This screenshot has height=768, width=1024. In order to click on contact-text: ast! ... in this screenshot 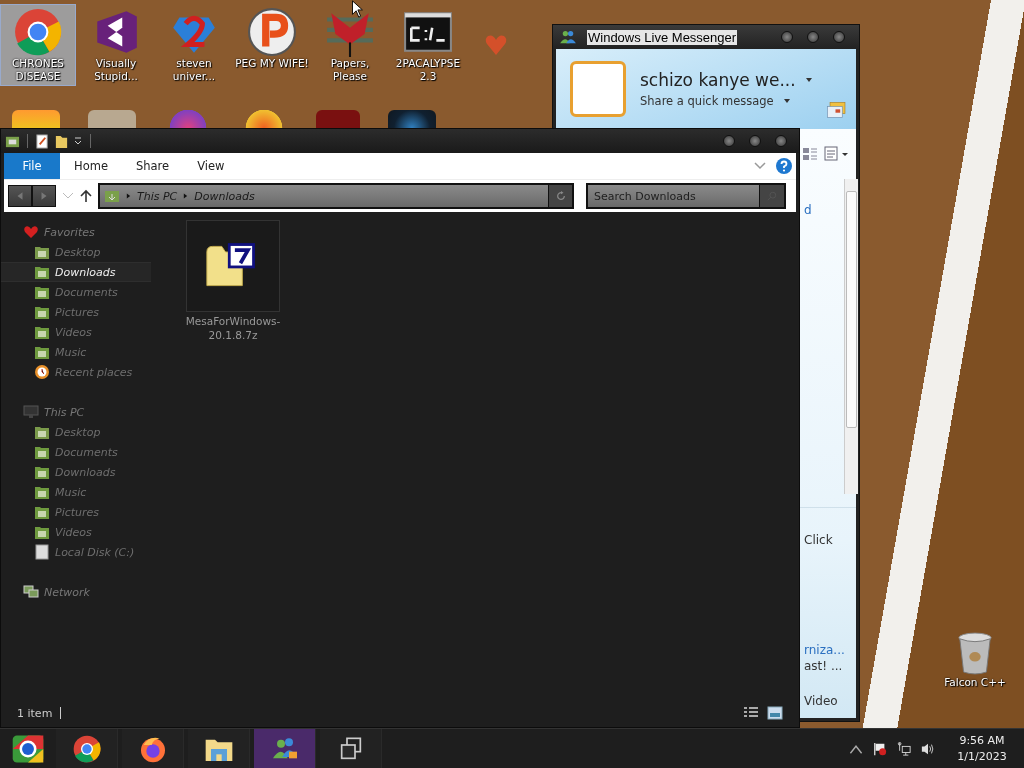, I will do `click(823, 666)`.